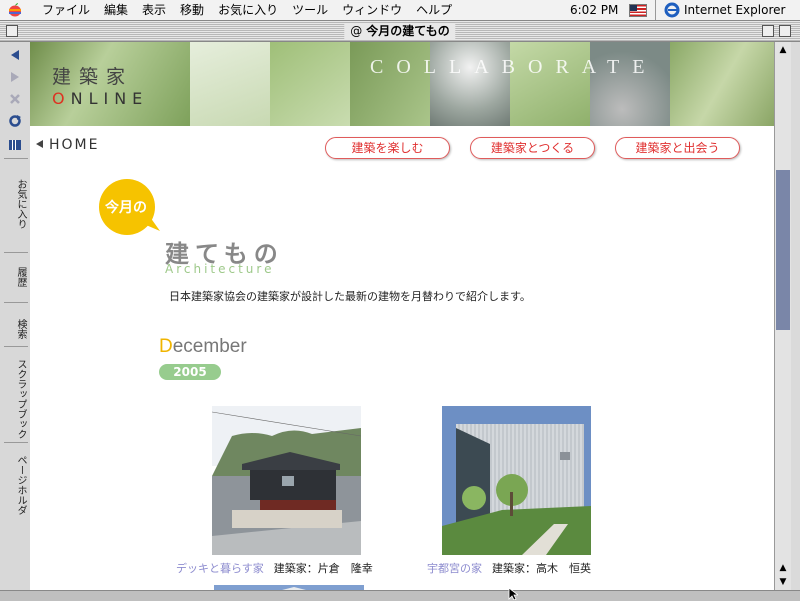  What do you see at coordinates (39, 144) in the screenshot?
I see `back-triangle-icon` at bounding box center [39, 144].